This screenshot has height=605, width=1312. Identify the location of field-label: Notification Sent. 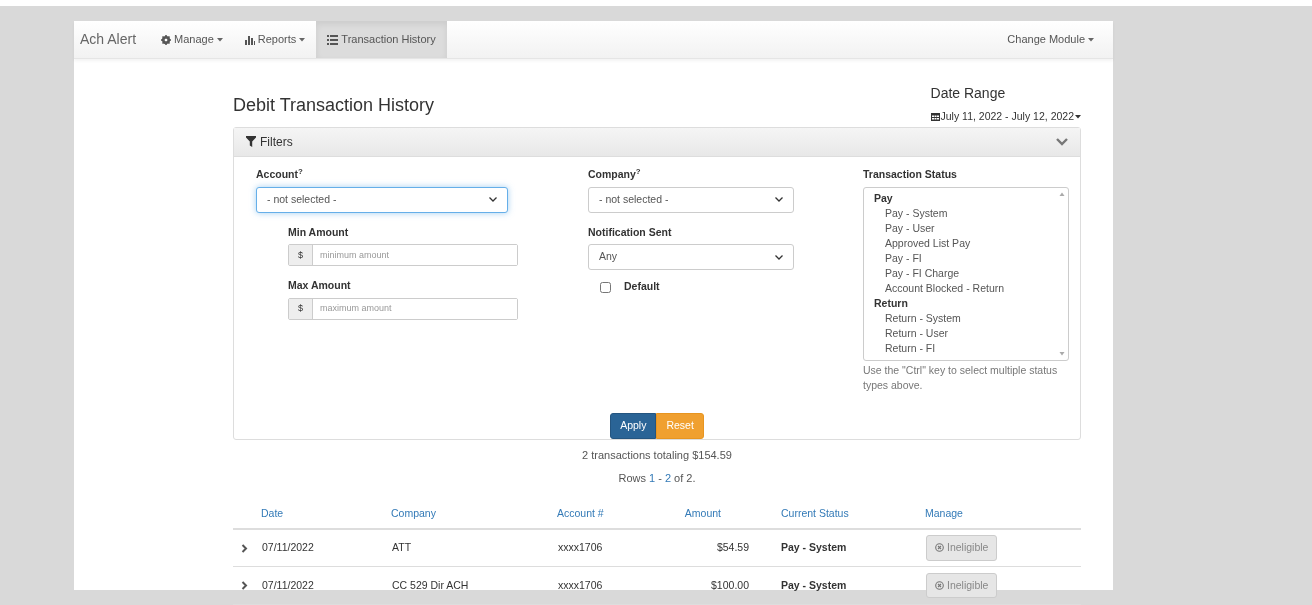
(630, 232).